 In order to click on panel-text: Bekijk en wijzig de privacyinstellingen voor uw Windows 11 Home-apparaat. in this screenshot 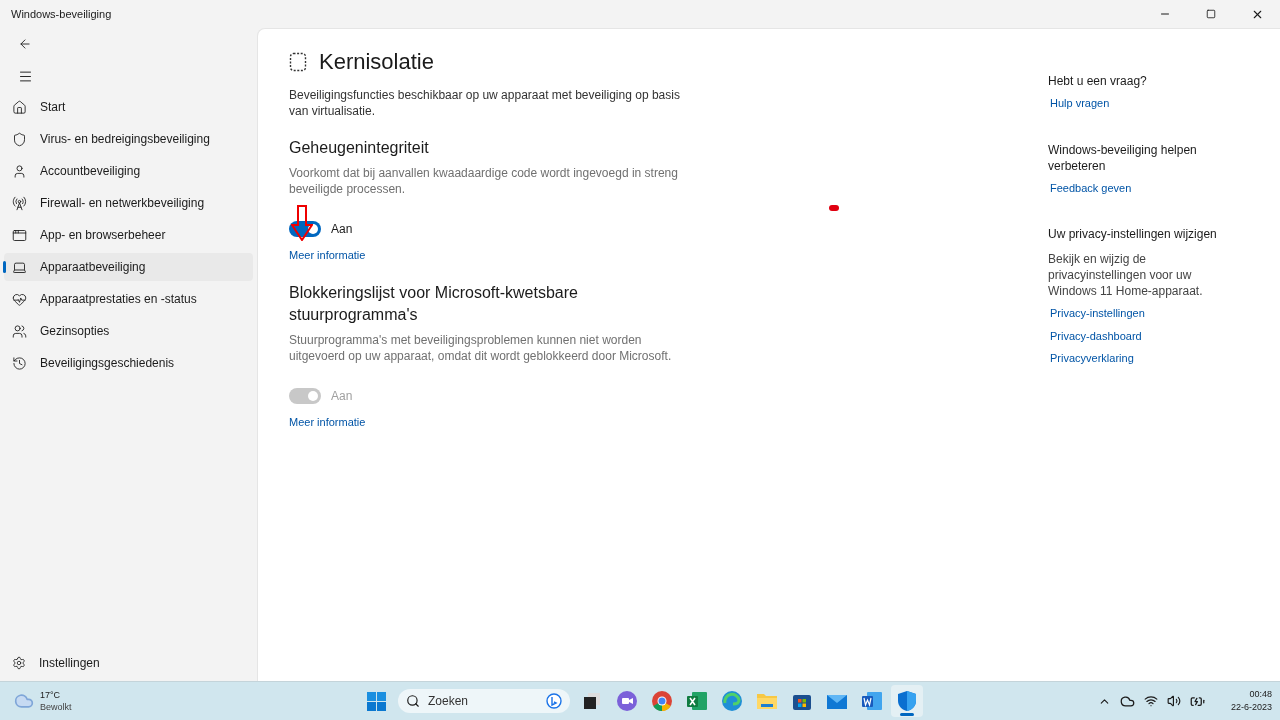, I will do `click(1126, 275)`.